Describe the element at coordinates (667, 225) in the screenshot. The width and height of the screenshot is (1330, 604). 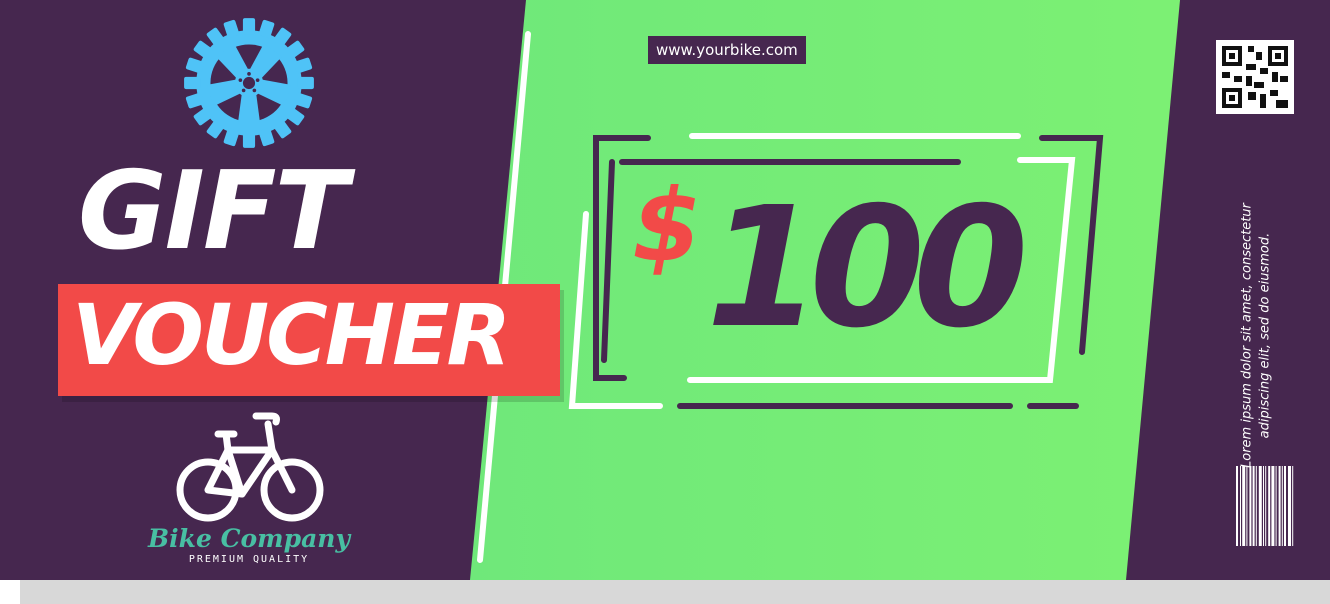
I see `amount-currency: $` at that location.